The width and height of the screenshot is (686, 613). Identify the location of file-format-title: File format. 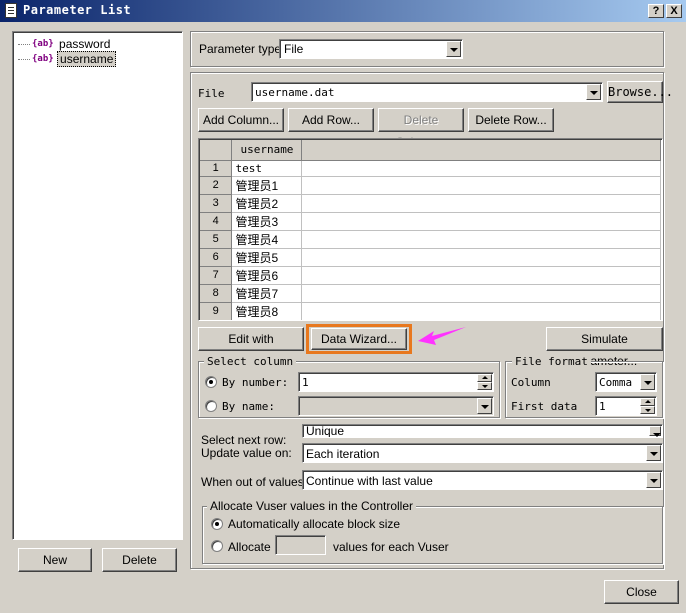
(551, 361).